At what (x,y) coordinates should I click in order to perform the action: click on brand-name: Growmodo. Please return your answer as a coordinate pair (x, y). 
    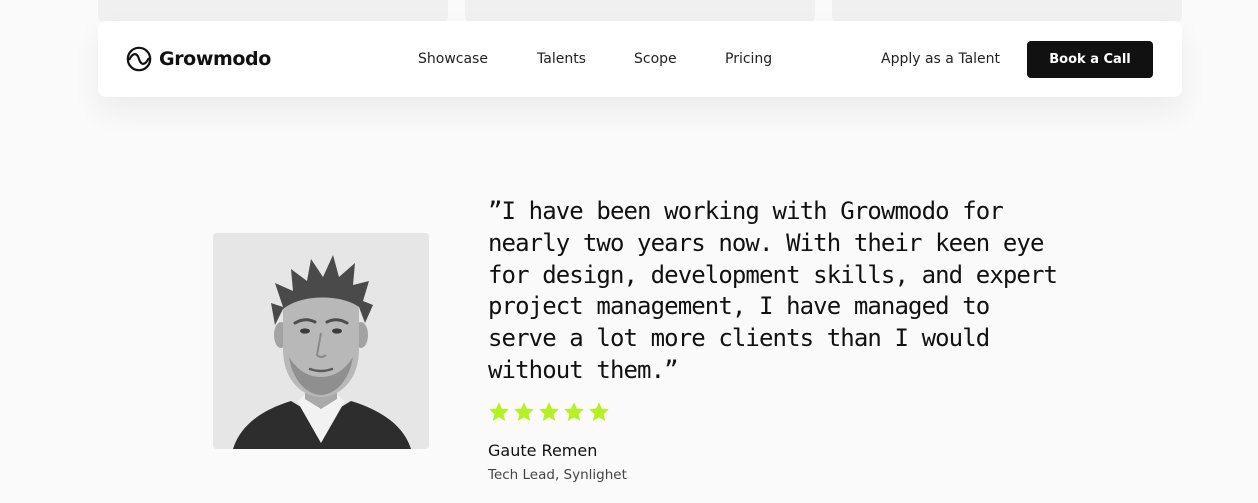
    Looking at the image, I should click on (215, 59).